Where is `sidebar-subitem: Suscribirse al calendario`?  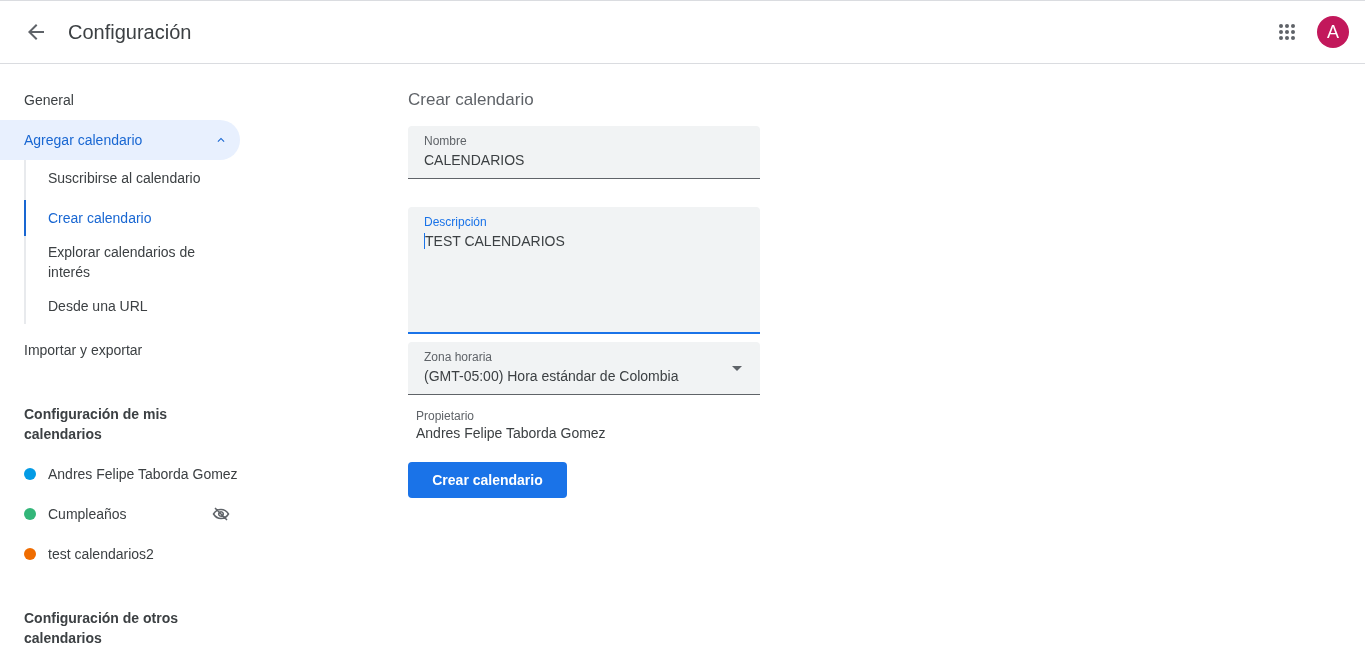 sidebar-subitem: Suscribirse al calendario is located at coordinates (133, 178).